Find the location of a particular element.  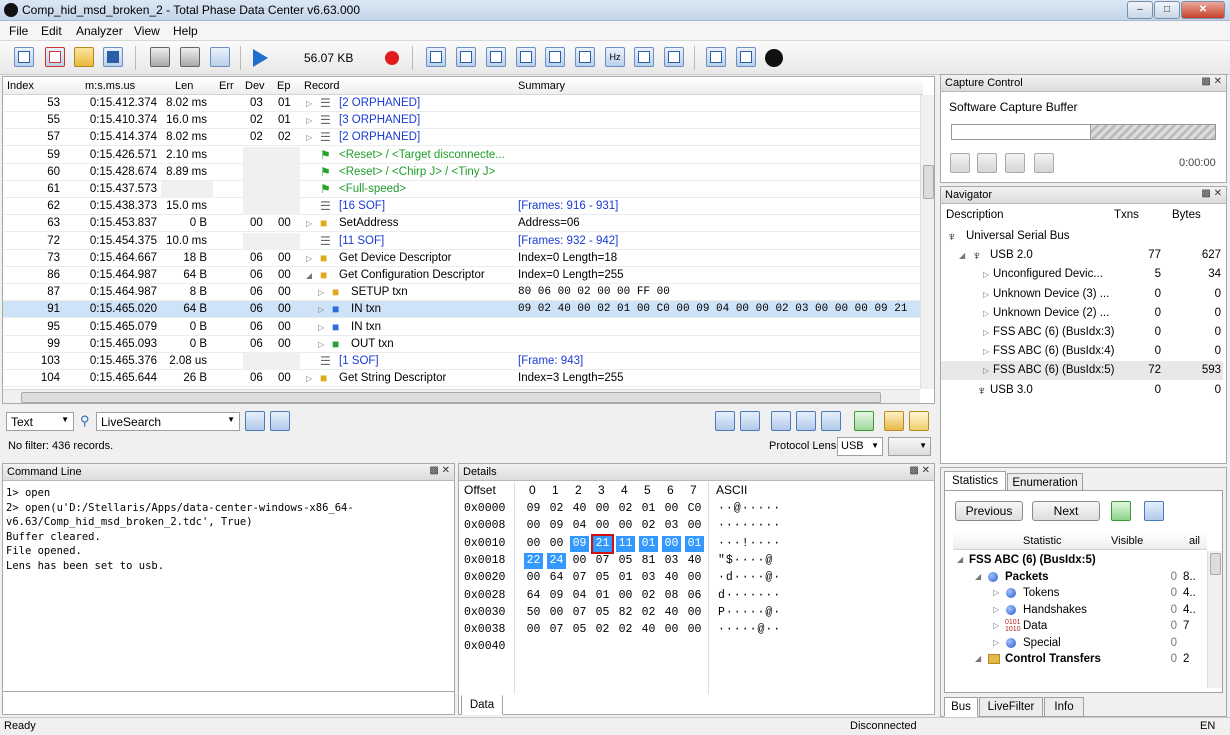

filter-mode-select: Text ▼ is located at coordinates (40, 421).